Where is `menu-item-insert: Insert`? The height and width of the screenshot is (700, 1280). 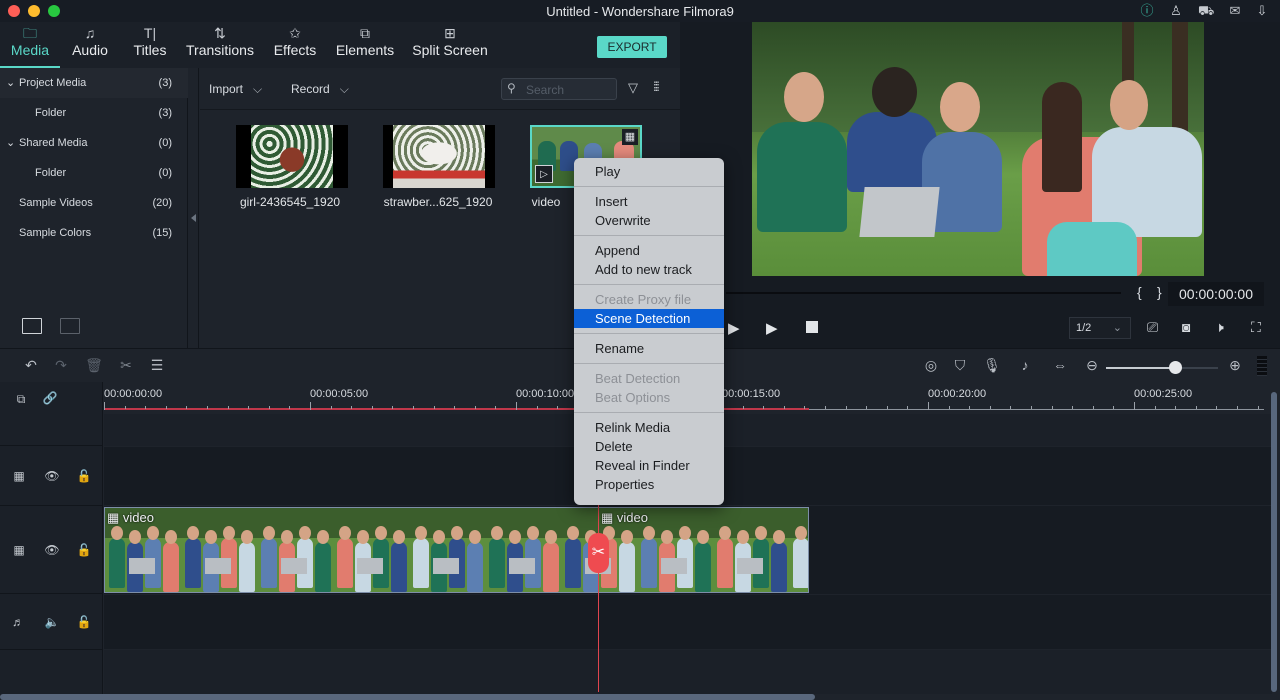 menu-item-insert: Insert is located at coordinates (649, 201).